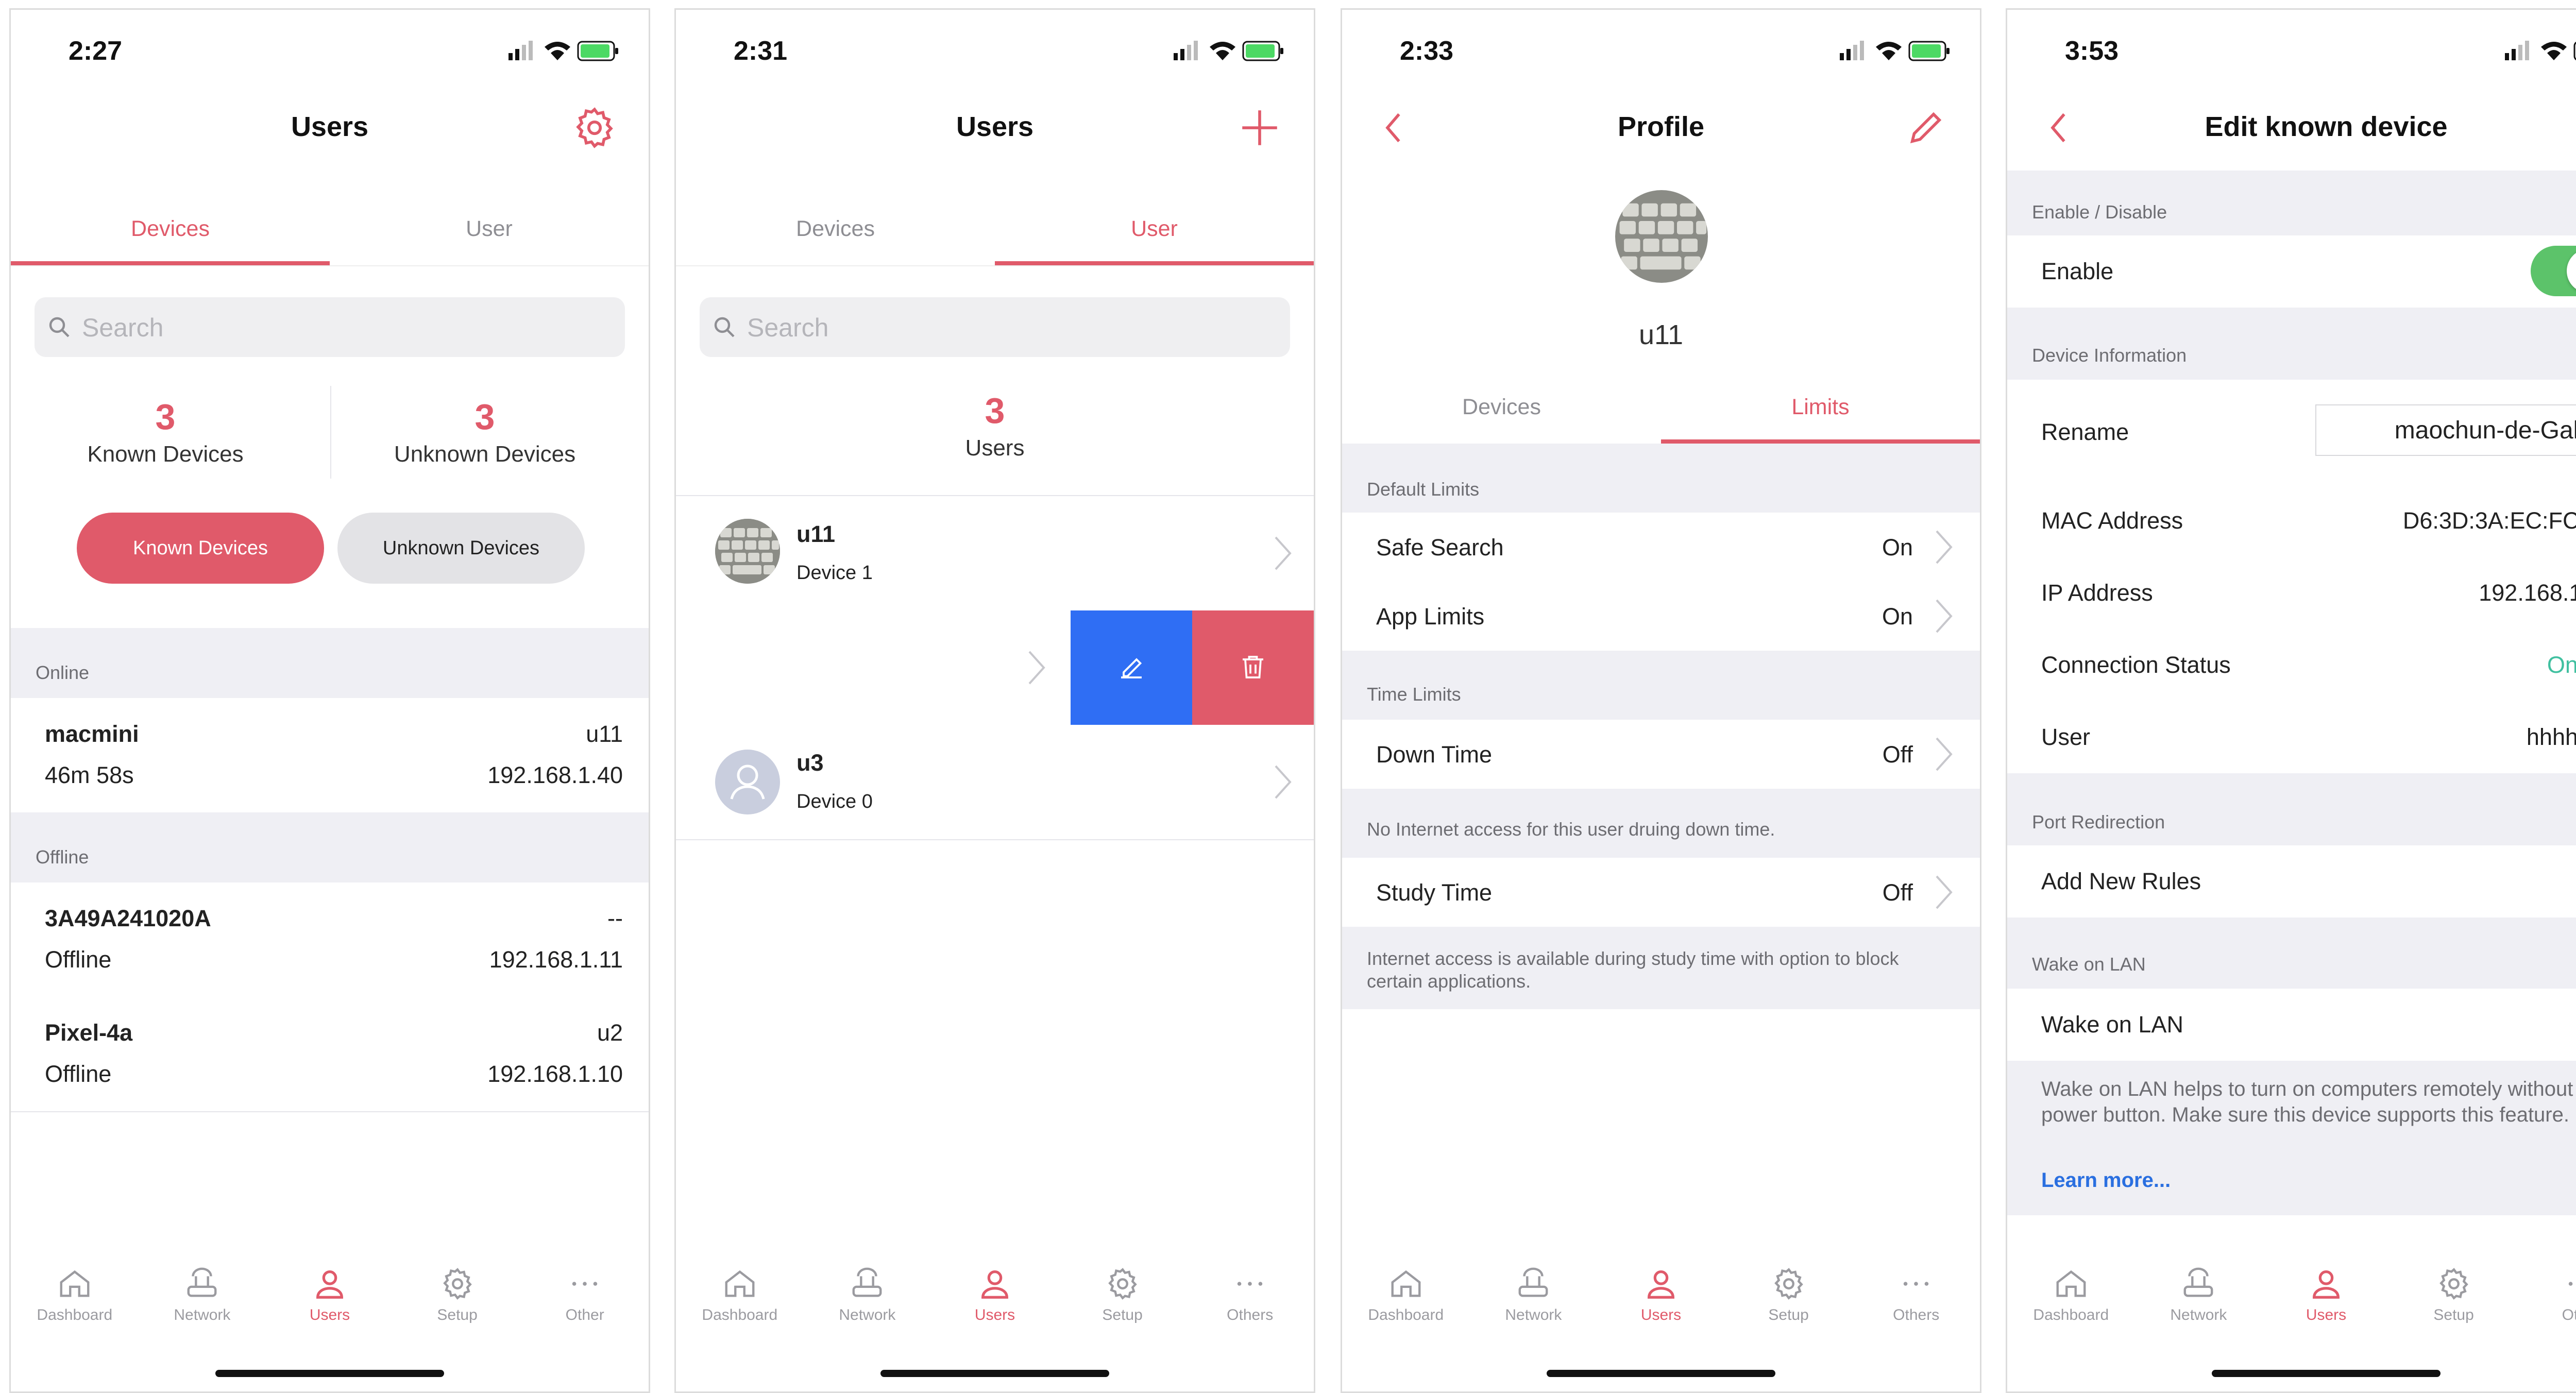  I want to click on status-time: 2:27, so click(96, 51).